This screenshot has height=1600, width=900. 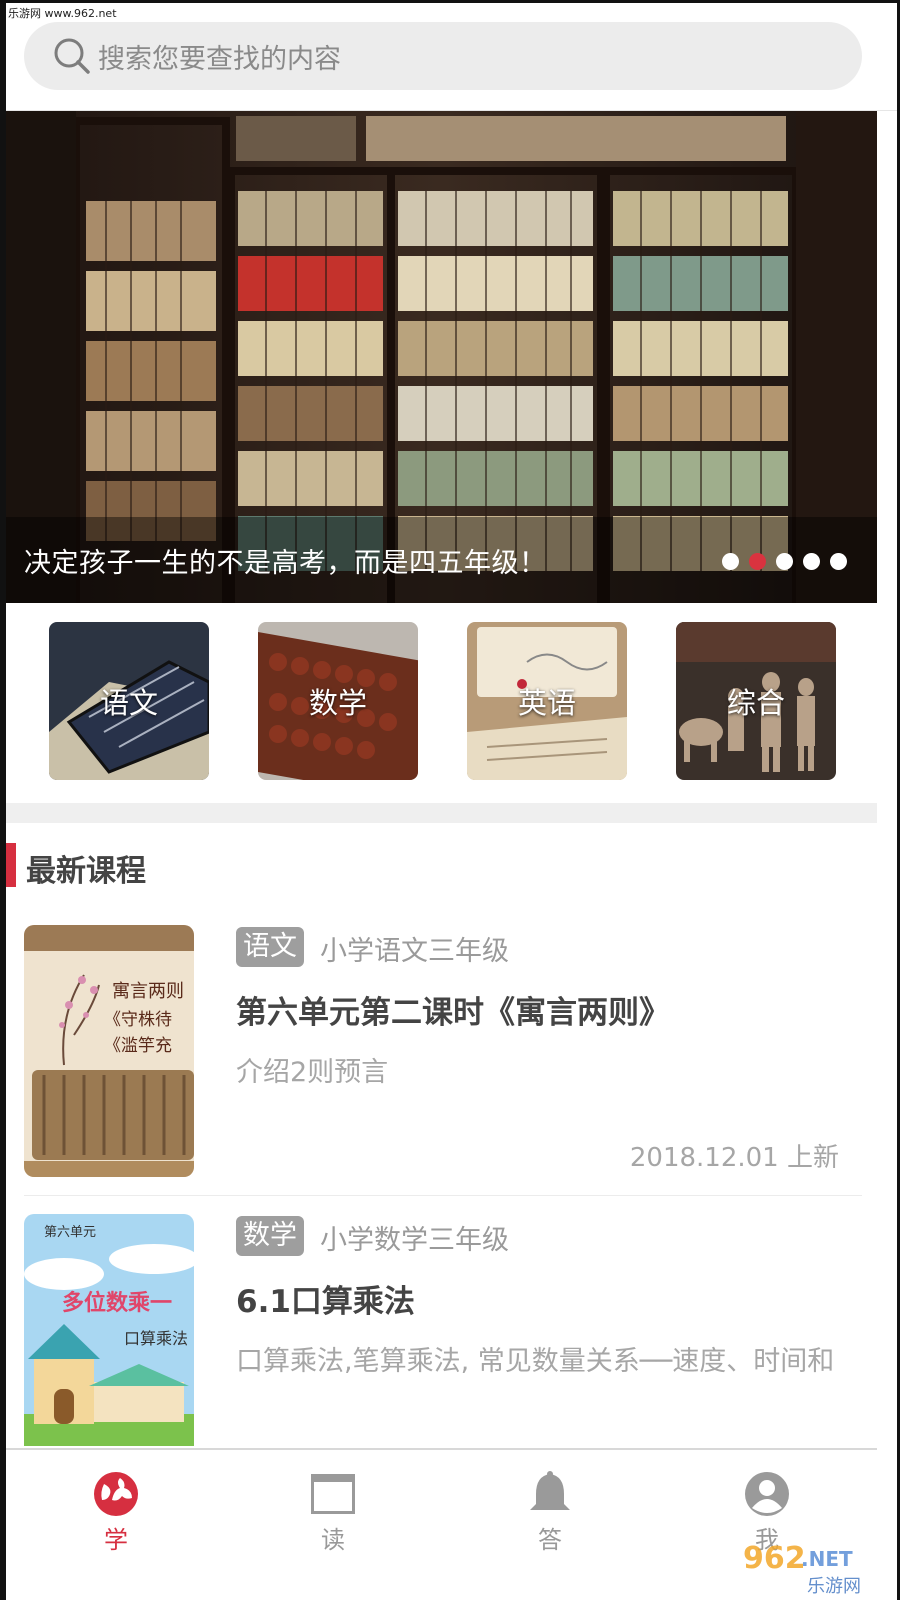 I want to click on category-label: 综合, so click(x=755, y=703).